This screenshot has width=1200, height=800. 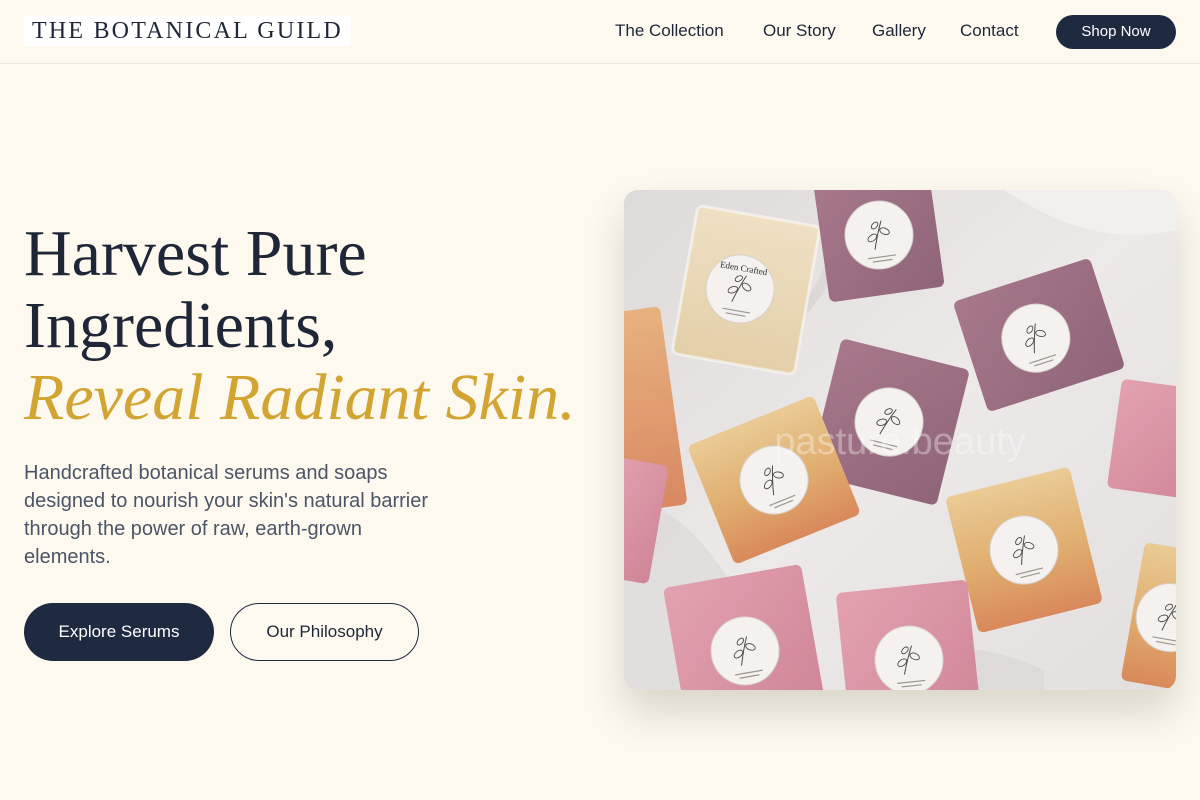 I want to click on hero-heading-line-1: Harvest Pure, so click(x=195, y=253).